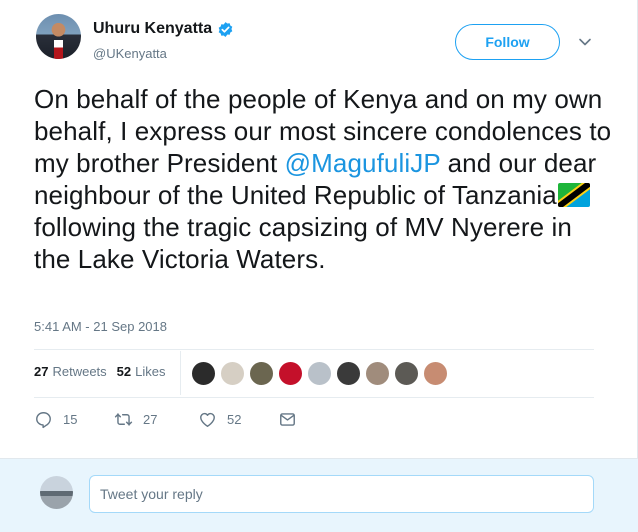 This screenshot has width=638, height=532. What do you see at coordinates (507, 42) in the screenshot?
I see `follow-button: Follow` at bounding box center [507, 42].